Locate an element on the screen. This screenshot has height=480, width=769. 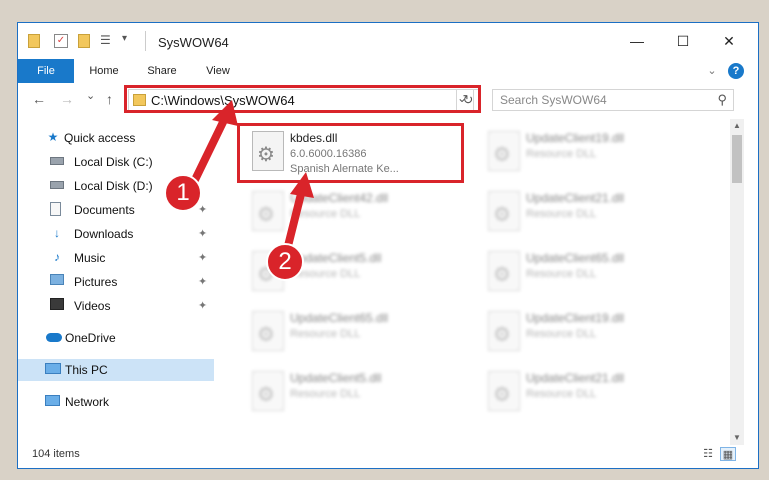
tab-view: View is located at coordinates (218, 71).